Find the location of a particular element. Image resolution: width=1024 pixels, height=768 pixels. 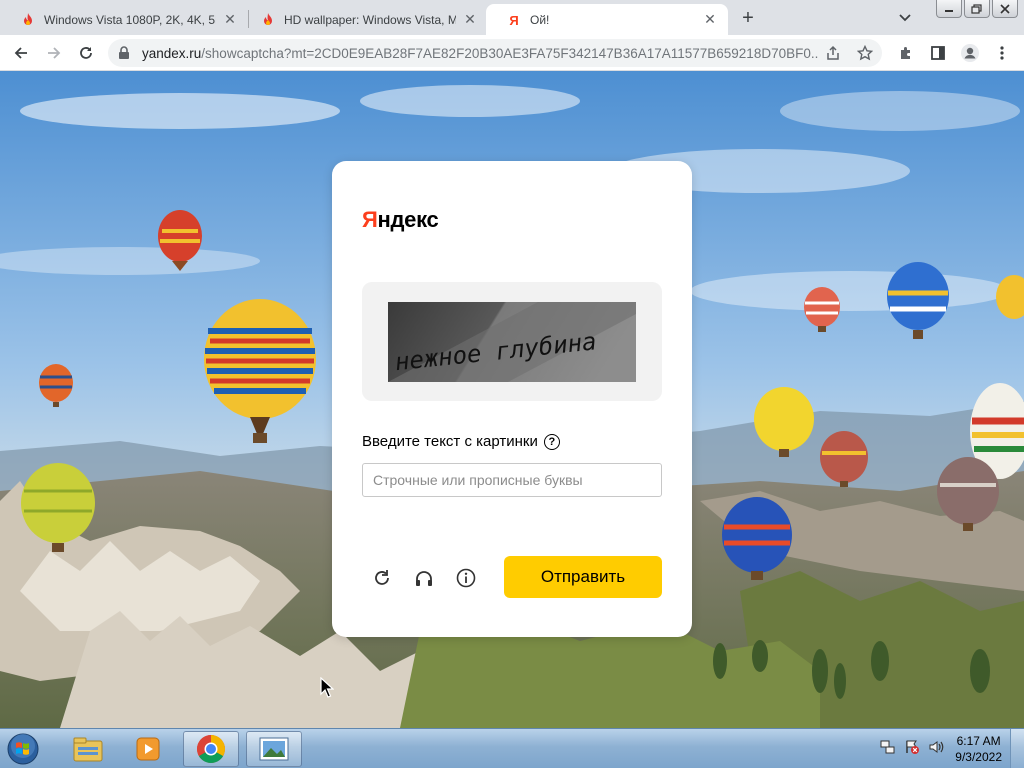

system-tray is located at coordinates (912, 747).